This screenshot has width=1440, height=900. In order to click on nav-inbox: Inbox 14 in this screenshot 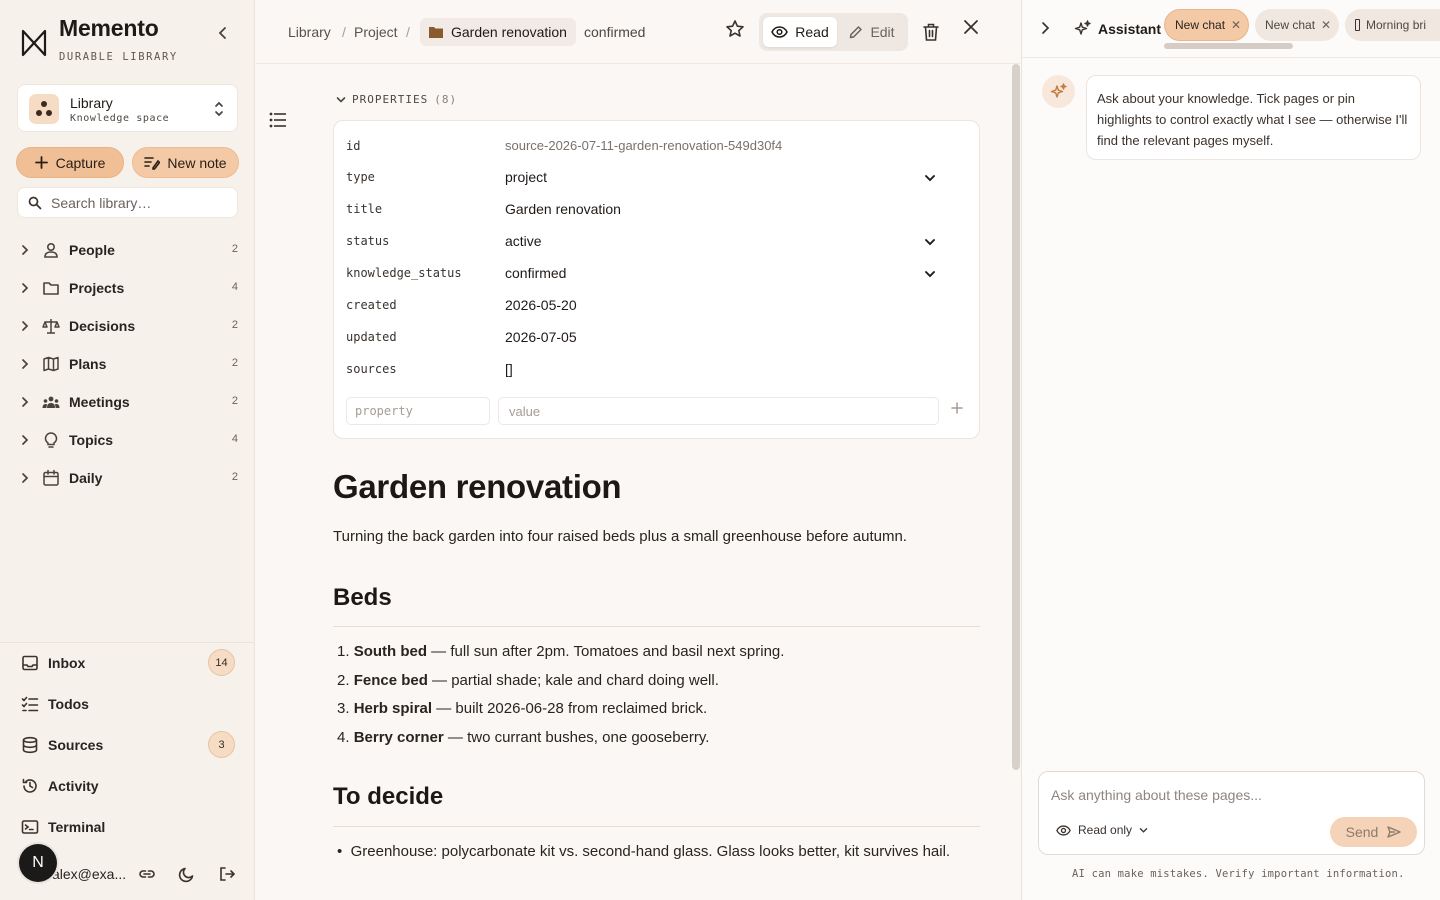, I will do `click(127, 663)`.